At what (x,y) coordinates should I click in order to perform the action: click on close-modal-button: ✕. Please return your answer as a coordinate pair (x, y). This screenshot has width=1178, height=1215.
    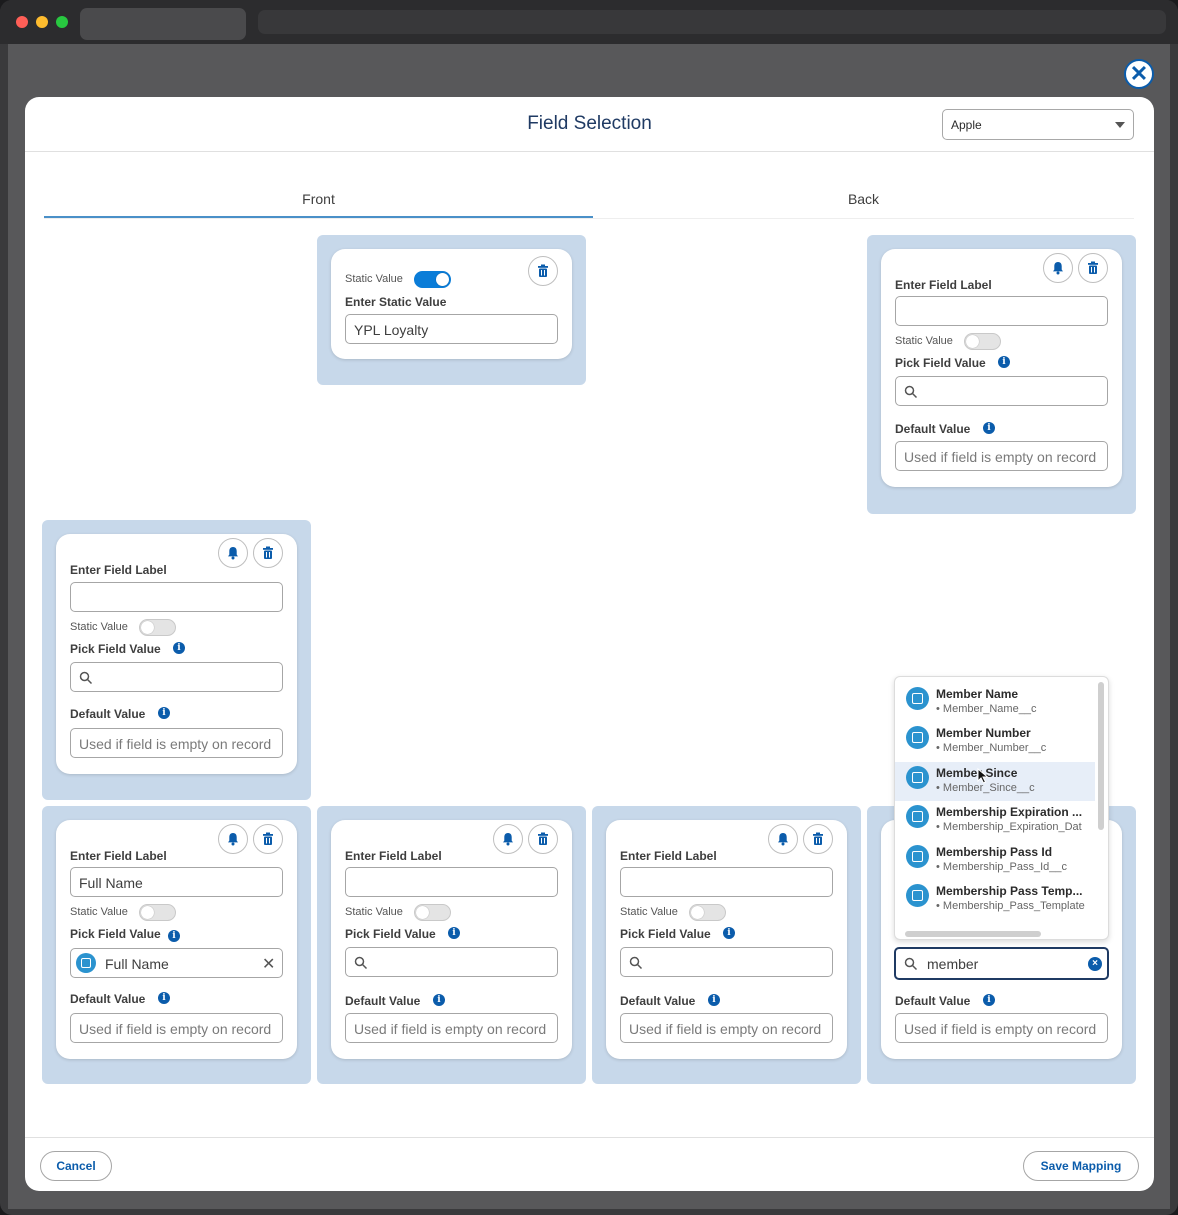
    Looking at the image, I should click on (1139, 74).